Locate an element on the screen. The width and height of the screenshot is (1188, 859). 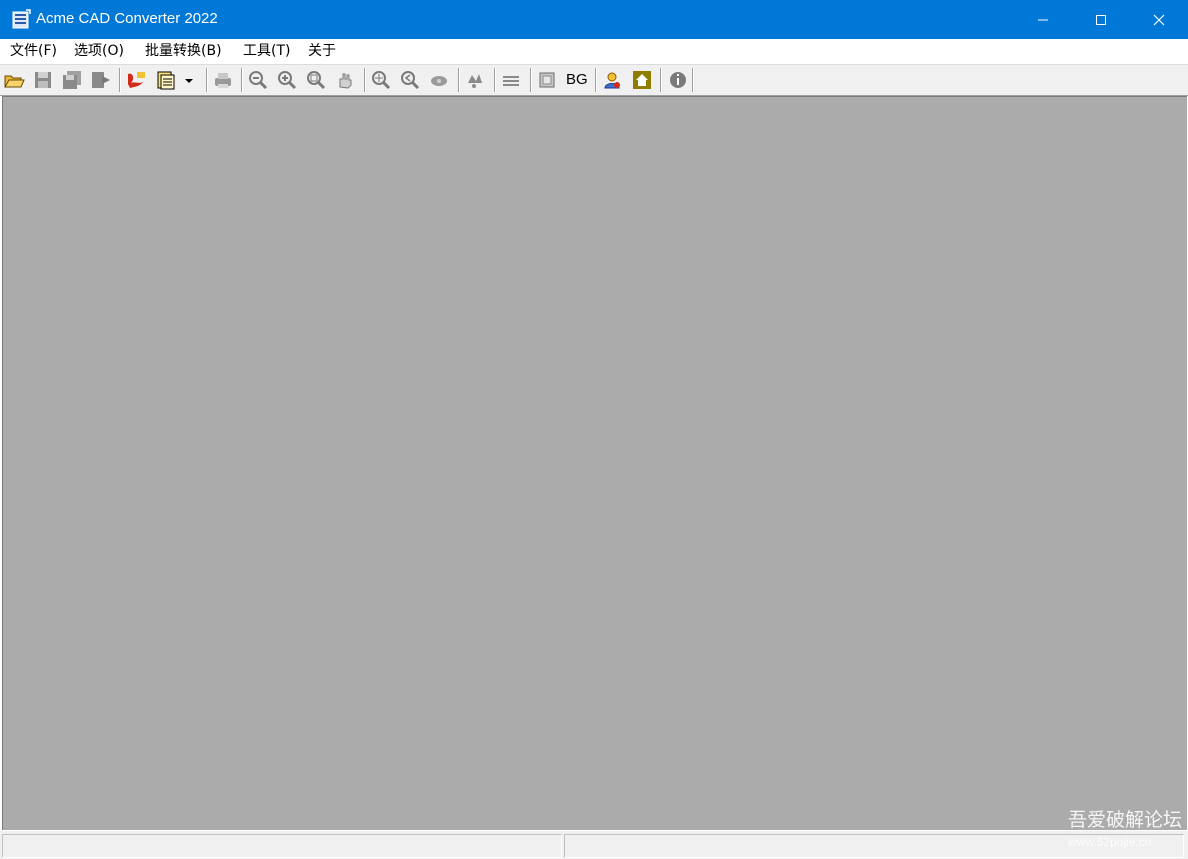
layer-list-icon is located at coordinates (511, 80).